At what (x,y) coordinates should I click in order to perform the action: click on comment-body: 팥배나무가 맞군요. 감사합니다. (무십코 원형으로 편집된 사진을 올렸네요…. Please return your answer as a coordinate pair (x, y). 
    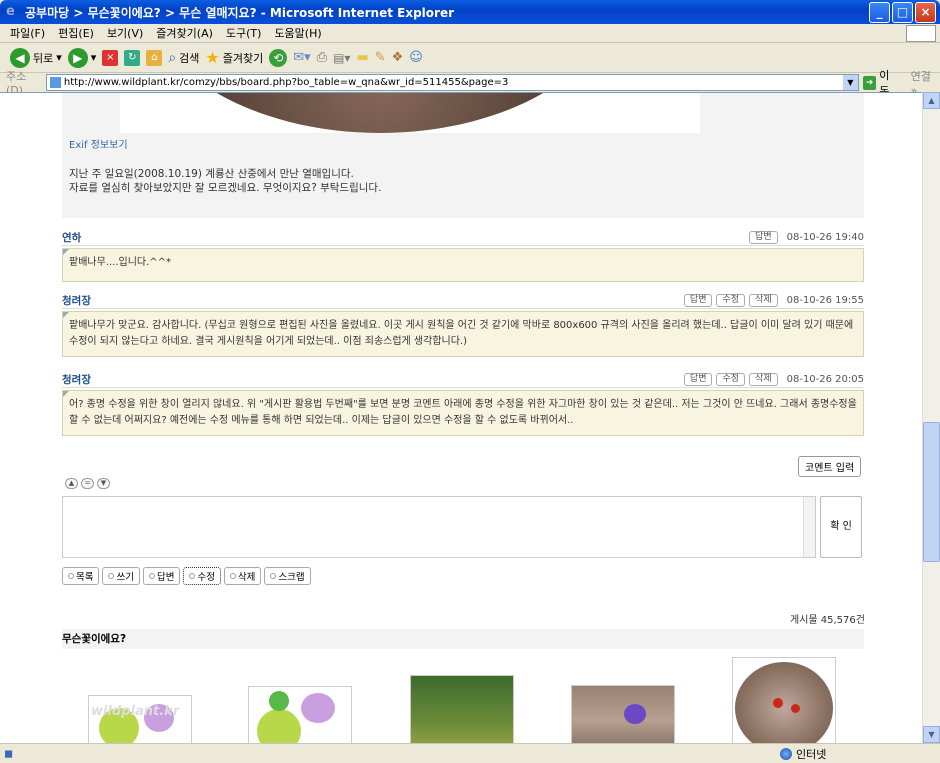
    Looking at the image, I should click on (463, 334).